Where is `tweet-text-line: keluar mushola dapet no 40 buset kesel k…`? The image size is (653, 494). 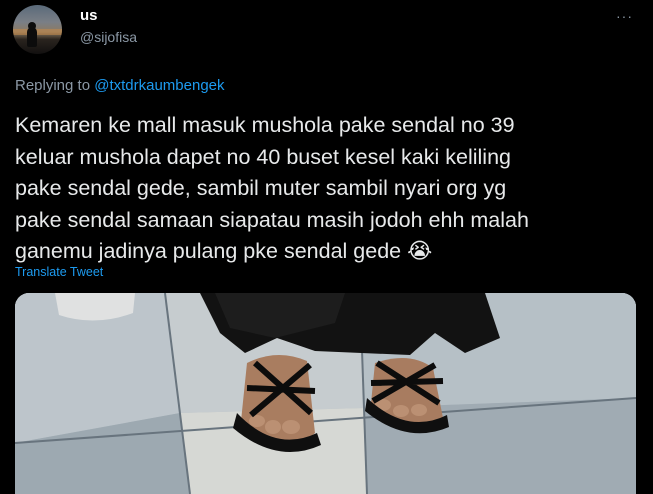
tweet-text-line: keluar mushola dapet no 40 buset kesel k… is located at coordinates (263, 156).